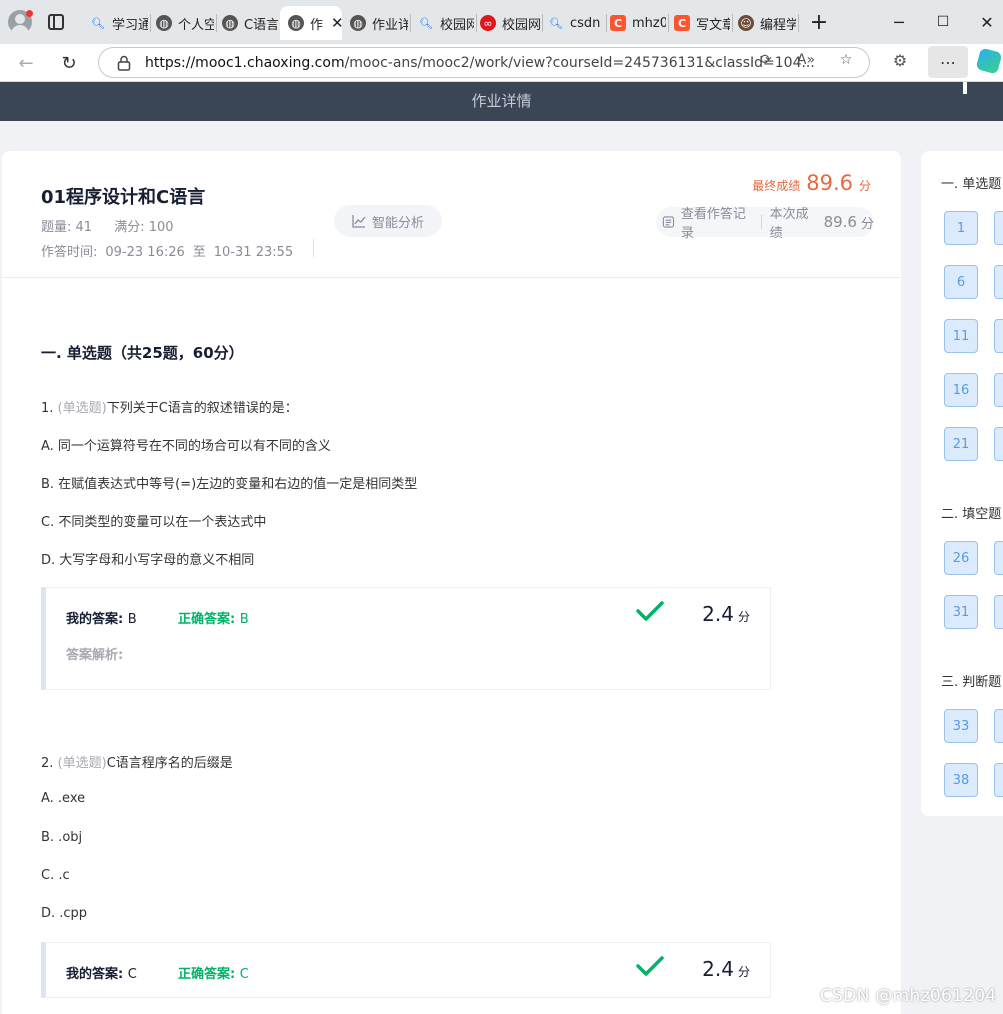 The height and width of the screenshot is (1014, 1003). What do you see at coordinates (819, 22) in the screenshot?
I see `new-tab-button: +` at bounding box center [819, 22].